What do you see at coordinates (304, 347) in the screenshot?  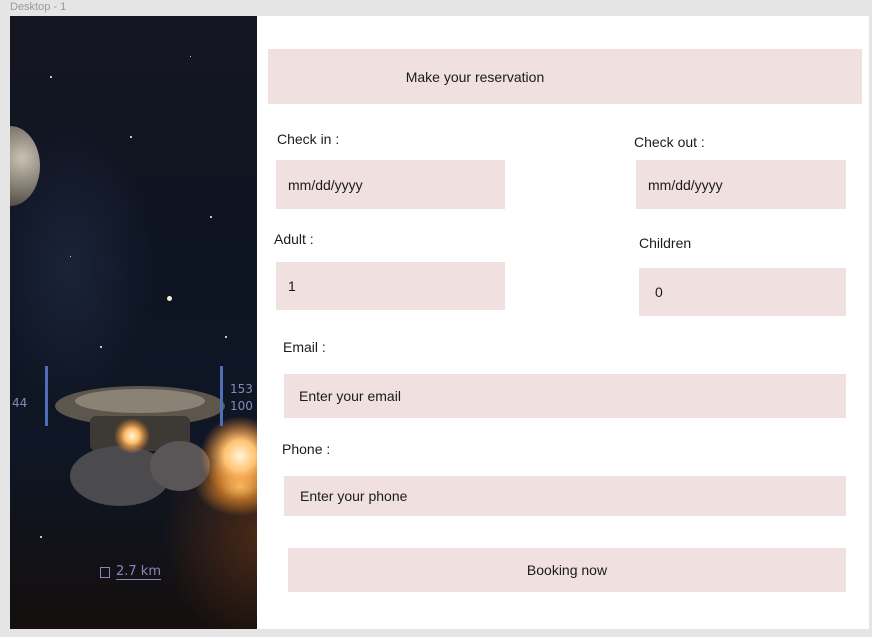 I see `email-label: Email :` at bounding box center [304, 347].